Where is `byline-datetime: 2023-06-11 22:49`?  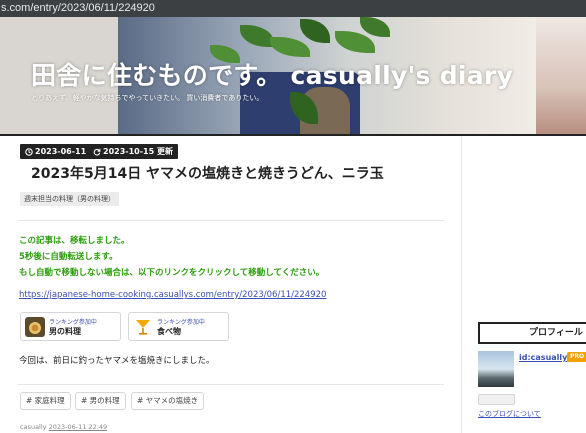 byline-datetime: 2023-06-11 22:49 is located at coordinates (78, 427).